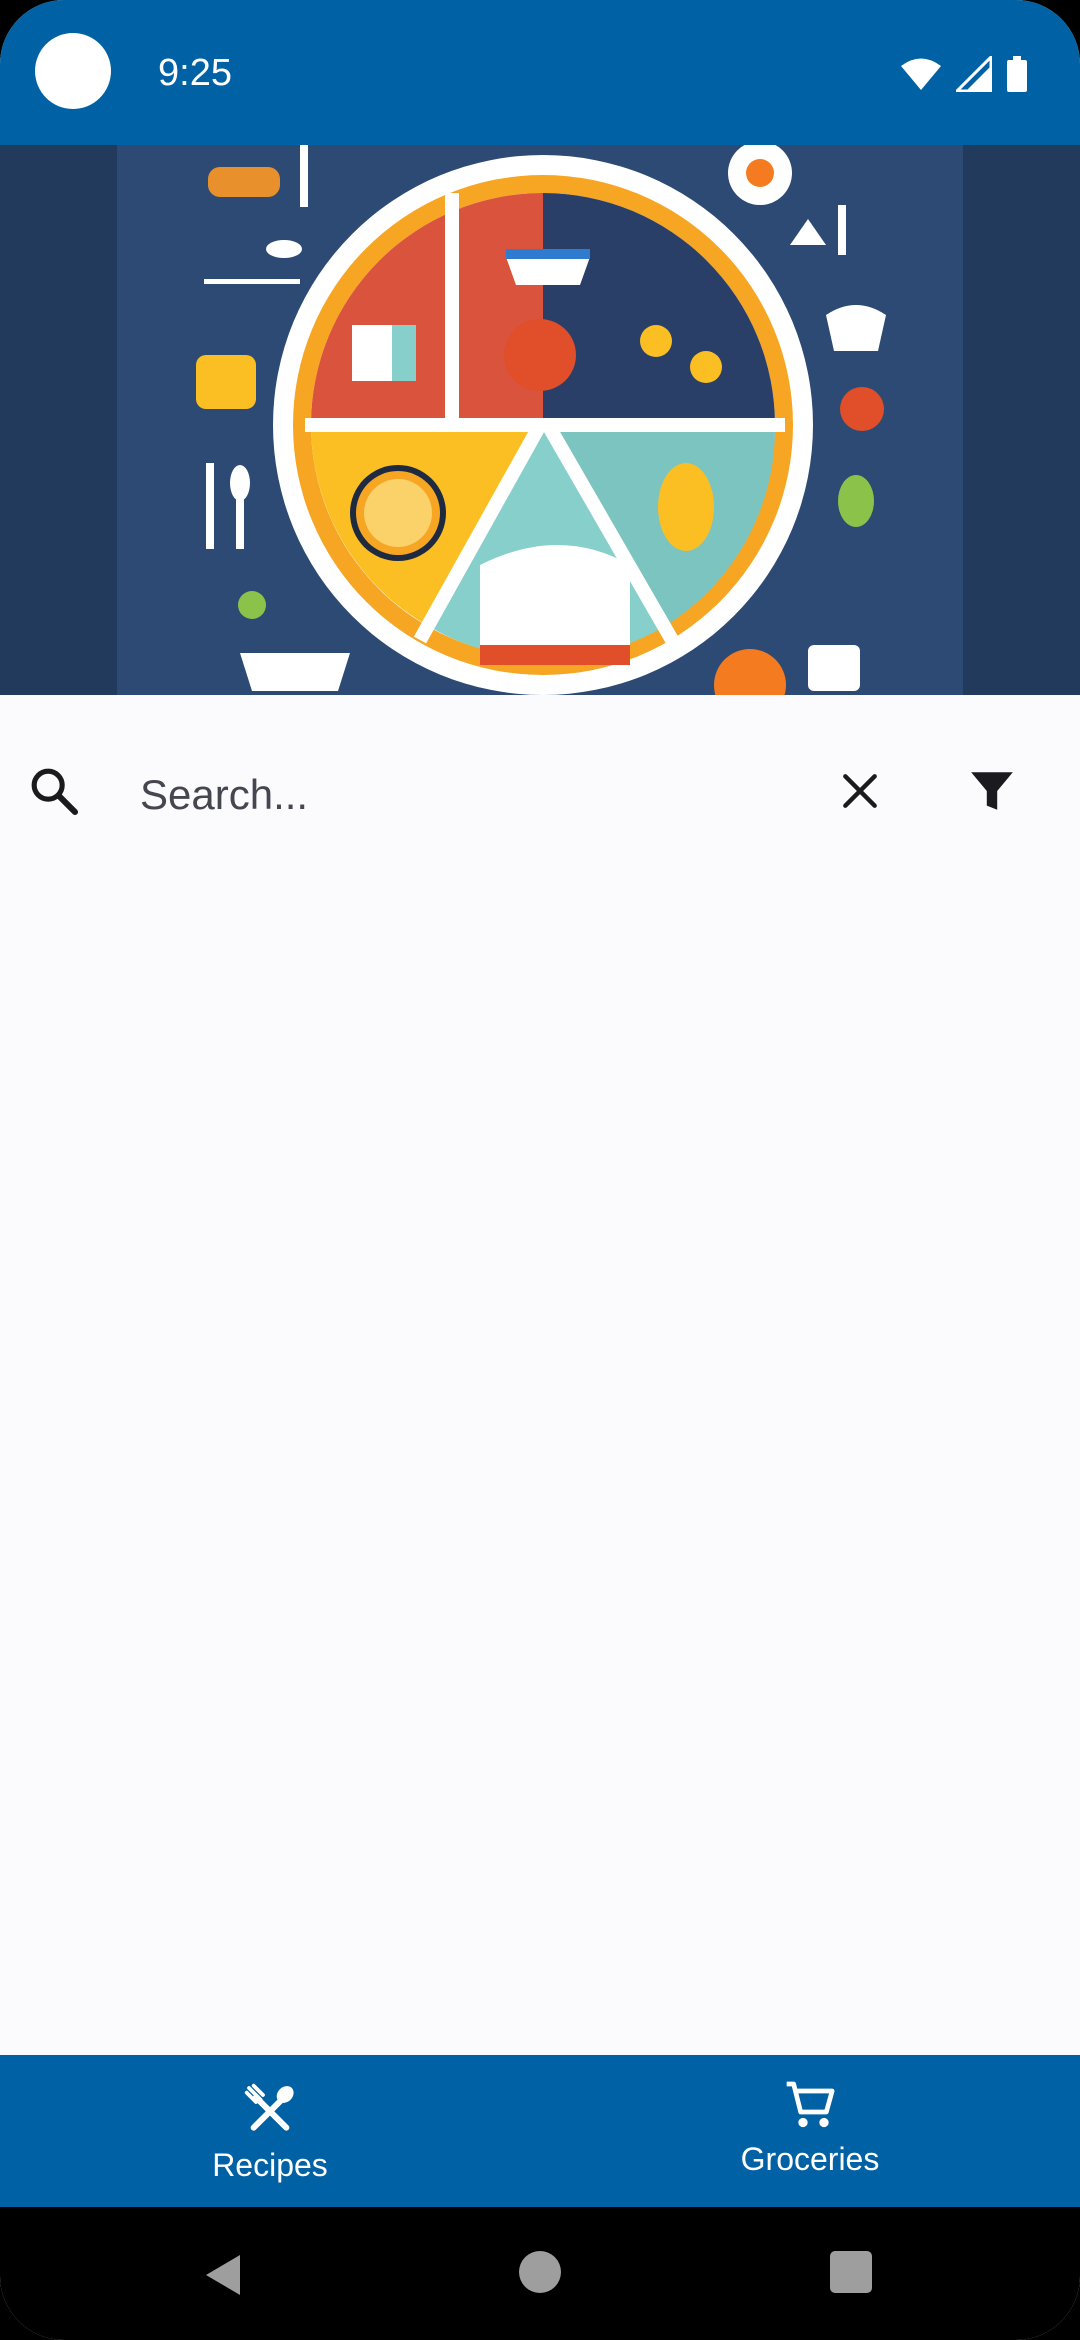  Describe the element at coordinates (810, 2104) in the screenshot. I see `shopping-cart-icon` at that location.